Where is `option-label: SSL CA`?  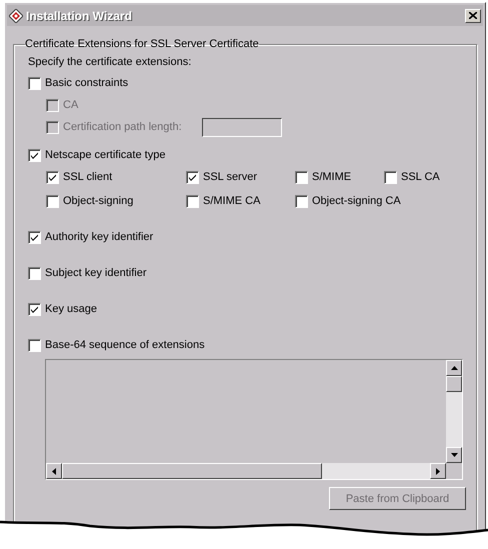
option-label: SSL CA is located at coordinates (420, 177).